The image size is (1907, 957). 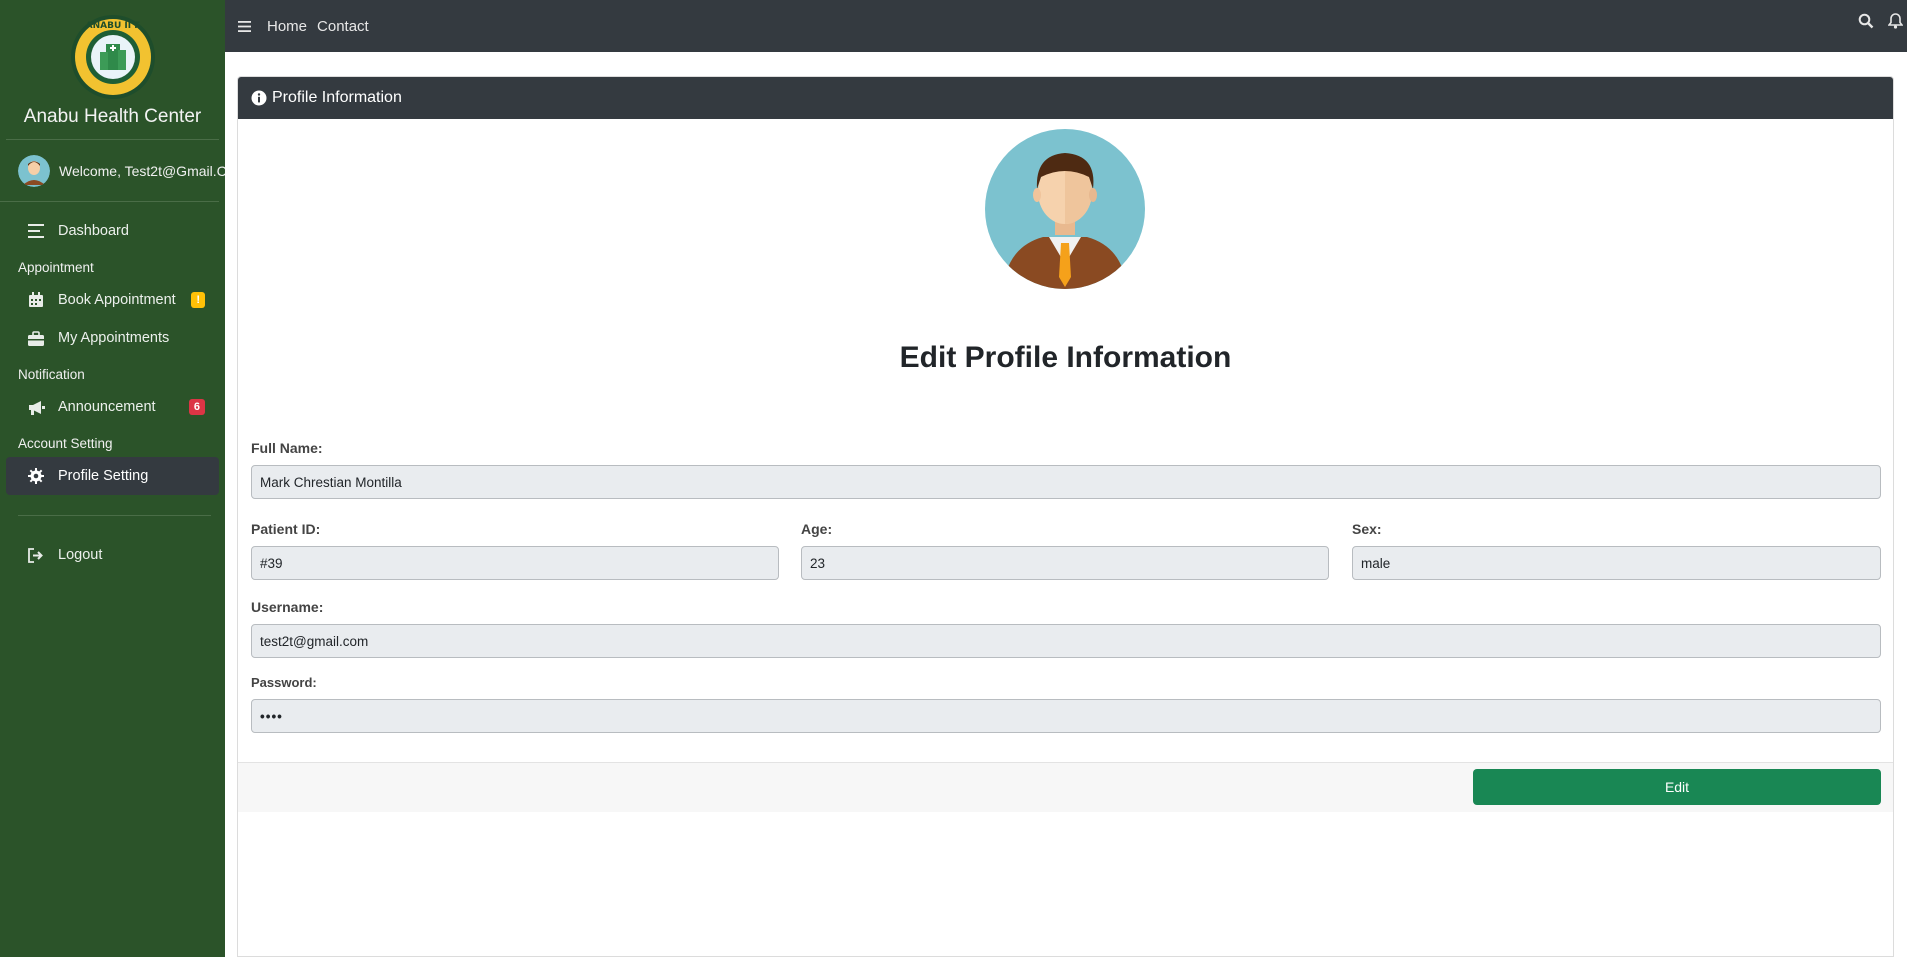 I want to click on nav-divider, so click(x=114, y=515).